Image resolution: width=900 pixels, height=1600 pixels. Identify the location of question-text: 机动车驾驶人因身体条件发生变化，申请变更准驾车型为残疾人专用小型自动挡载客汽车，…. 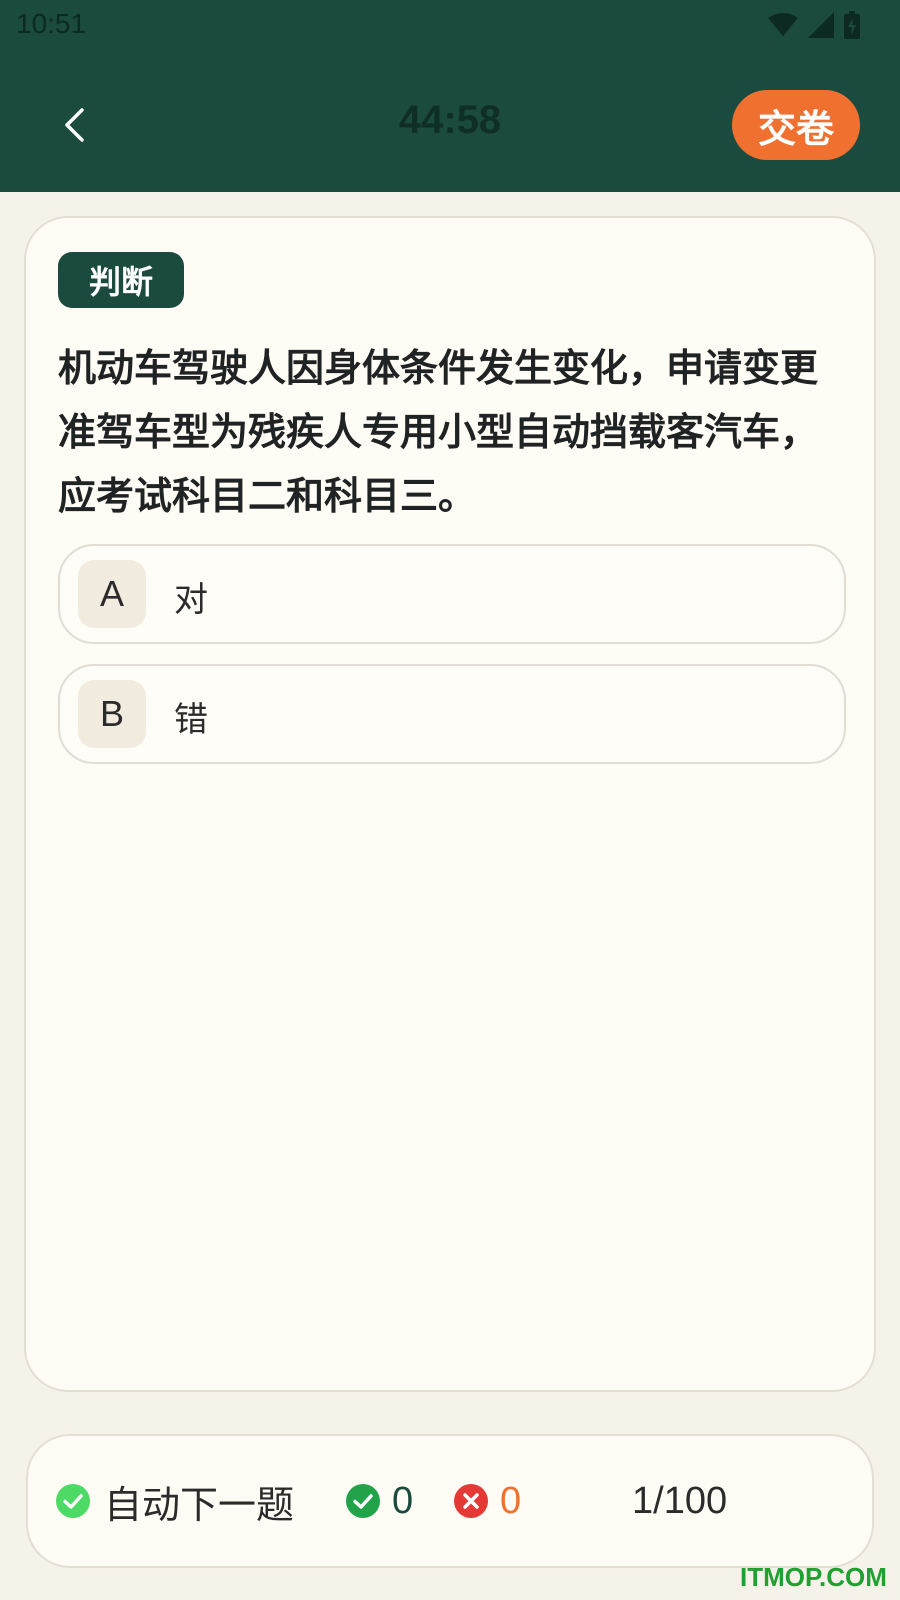
(438, 432).